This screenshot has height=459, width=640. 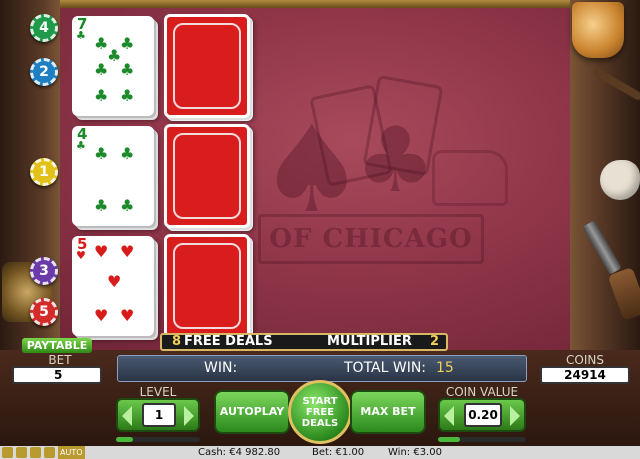 What do you see at coordinates (445, 368) in the screenshot?
I see `total-win-value: 15` at bounding box center [445, 368].